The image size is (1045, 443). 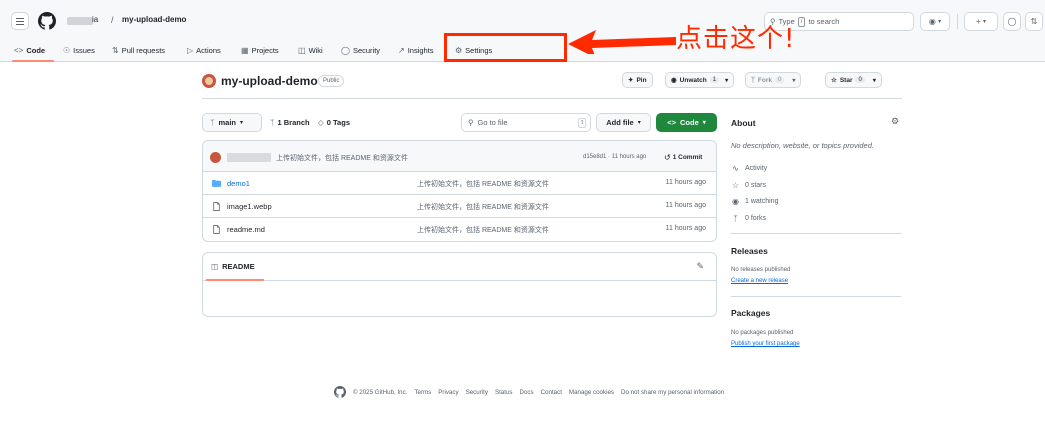 What do you see at coordinates (249, 206) in the screenshot?
I see `file-name: image1.webp` at bounding box center [249, 206].